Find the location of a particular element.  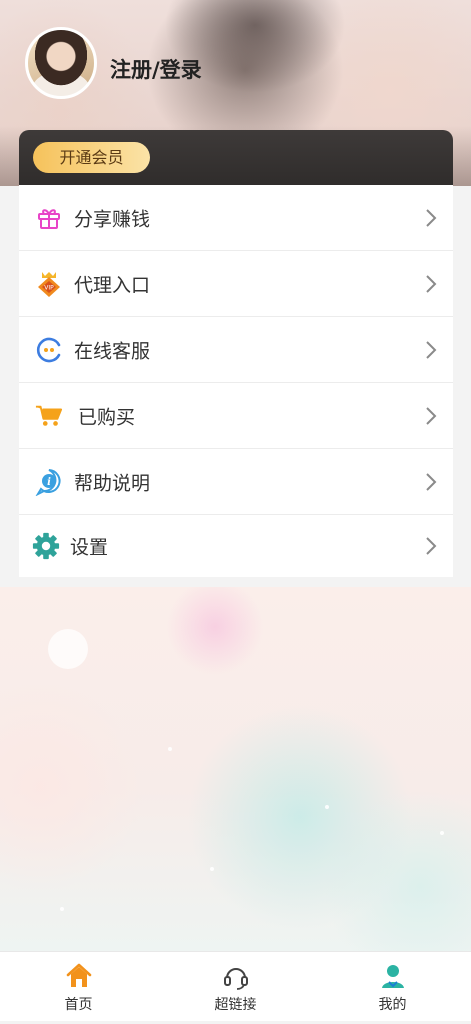

bottom-tab-bar: 首页 超链接 我的 is located at coordinates (235, 986).